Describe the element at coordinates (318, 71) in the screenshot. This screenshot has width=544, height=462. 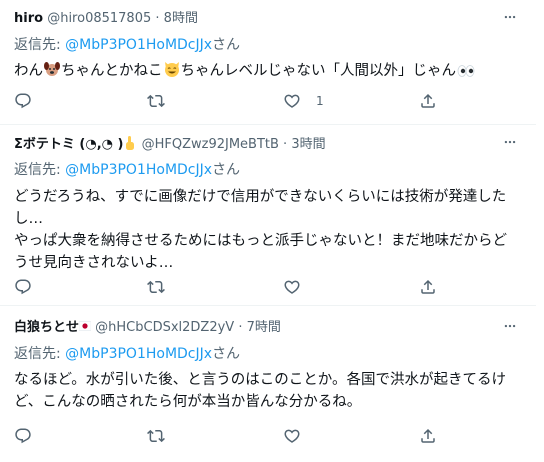
I see `text-part: ちゃんレベルじゃない「人間以外」じゃん` at that location.